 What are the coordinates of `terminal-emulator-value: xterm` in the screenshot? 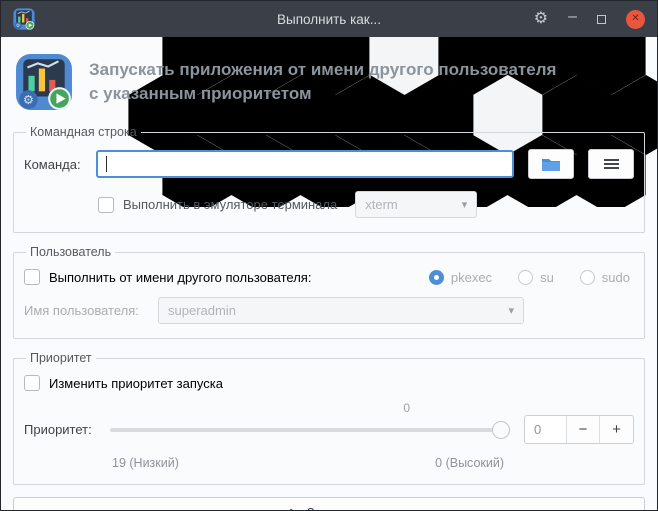 It's located at (381, 204).